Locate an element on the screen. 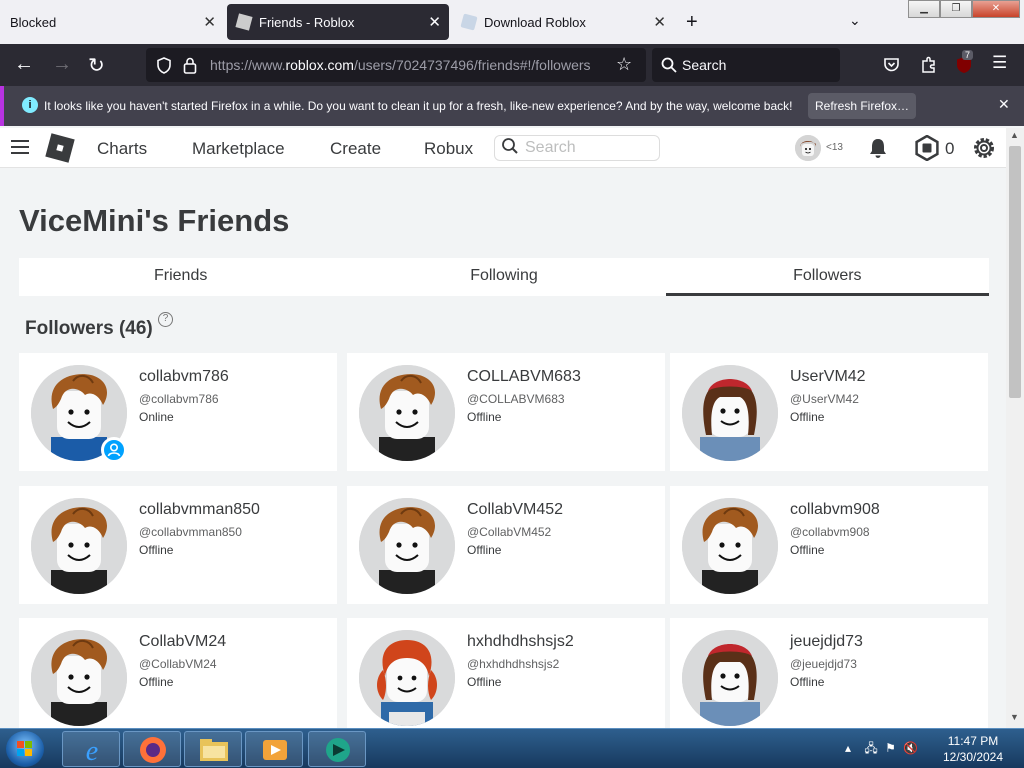  forward-arrow-icon: → is located at coordinates (62, 64).